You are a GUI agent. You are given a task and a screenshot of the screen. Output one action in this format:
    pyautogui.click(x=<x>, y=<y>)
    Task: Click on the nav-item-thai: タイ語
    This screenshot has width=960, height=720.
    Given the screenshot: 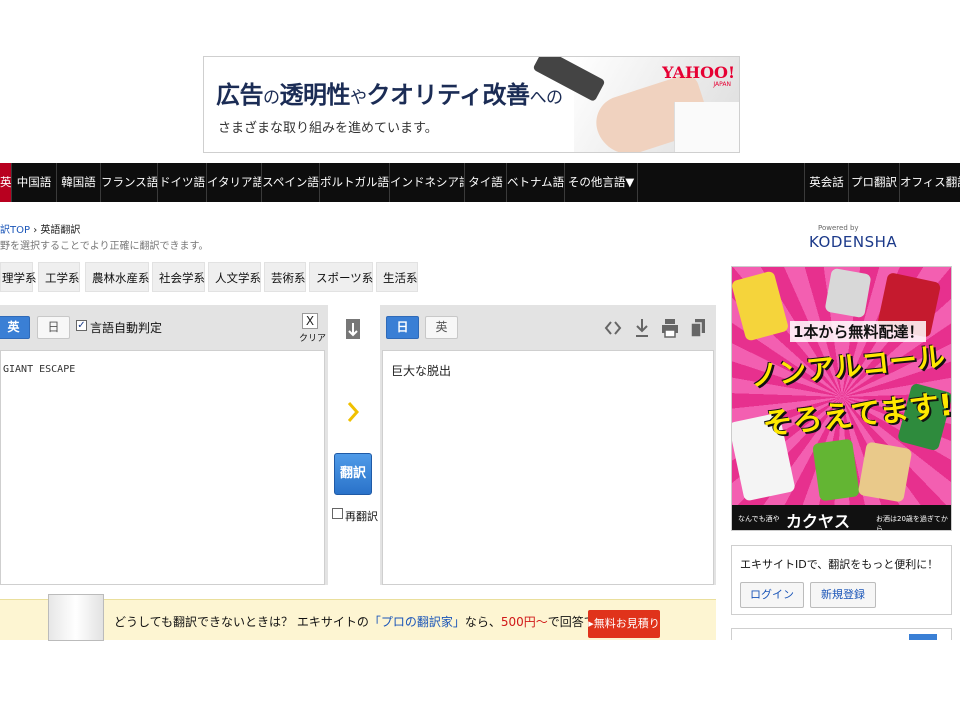 What is the action you would take?
    pyautogui.click(x=486, y=182)
    